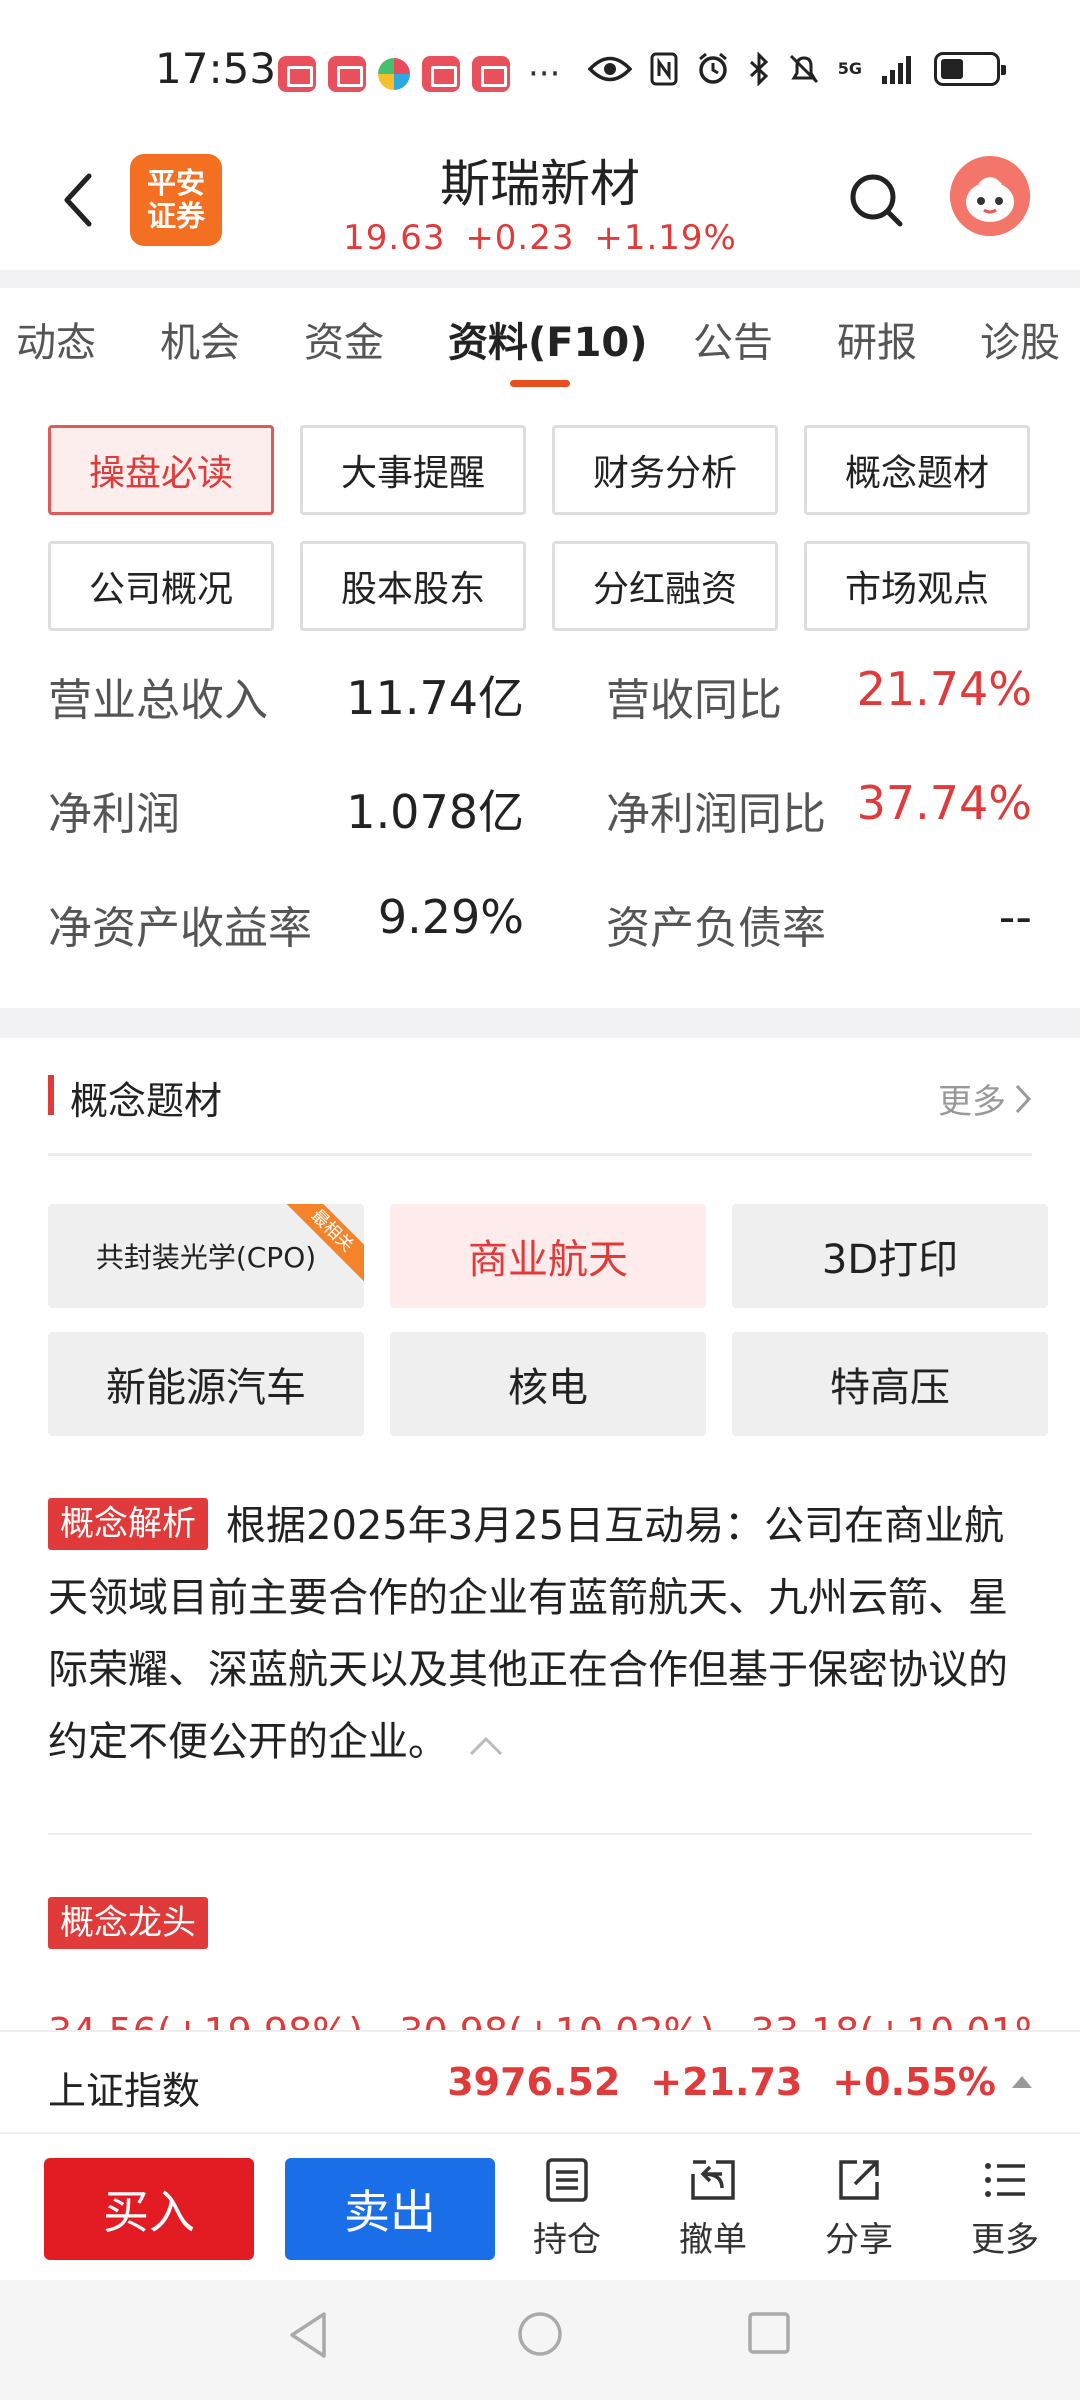 The width and height of the screenshot is (1080, 2400). Describe the element at coordinates (544, 74) in the screenshot. I see `more-notifications-icon: ···` at that location.